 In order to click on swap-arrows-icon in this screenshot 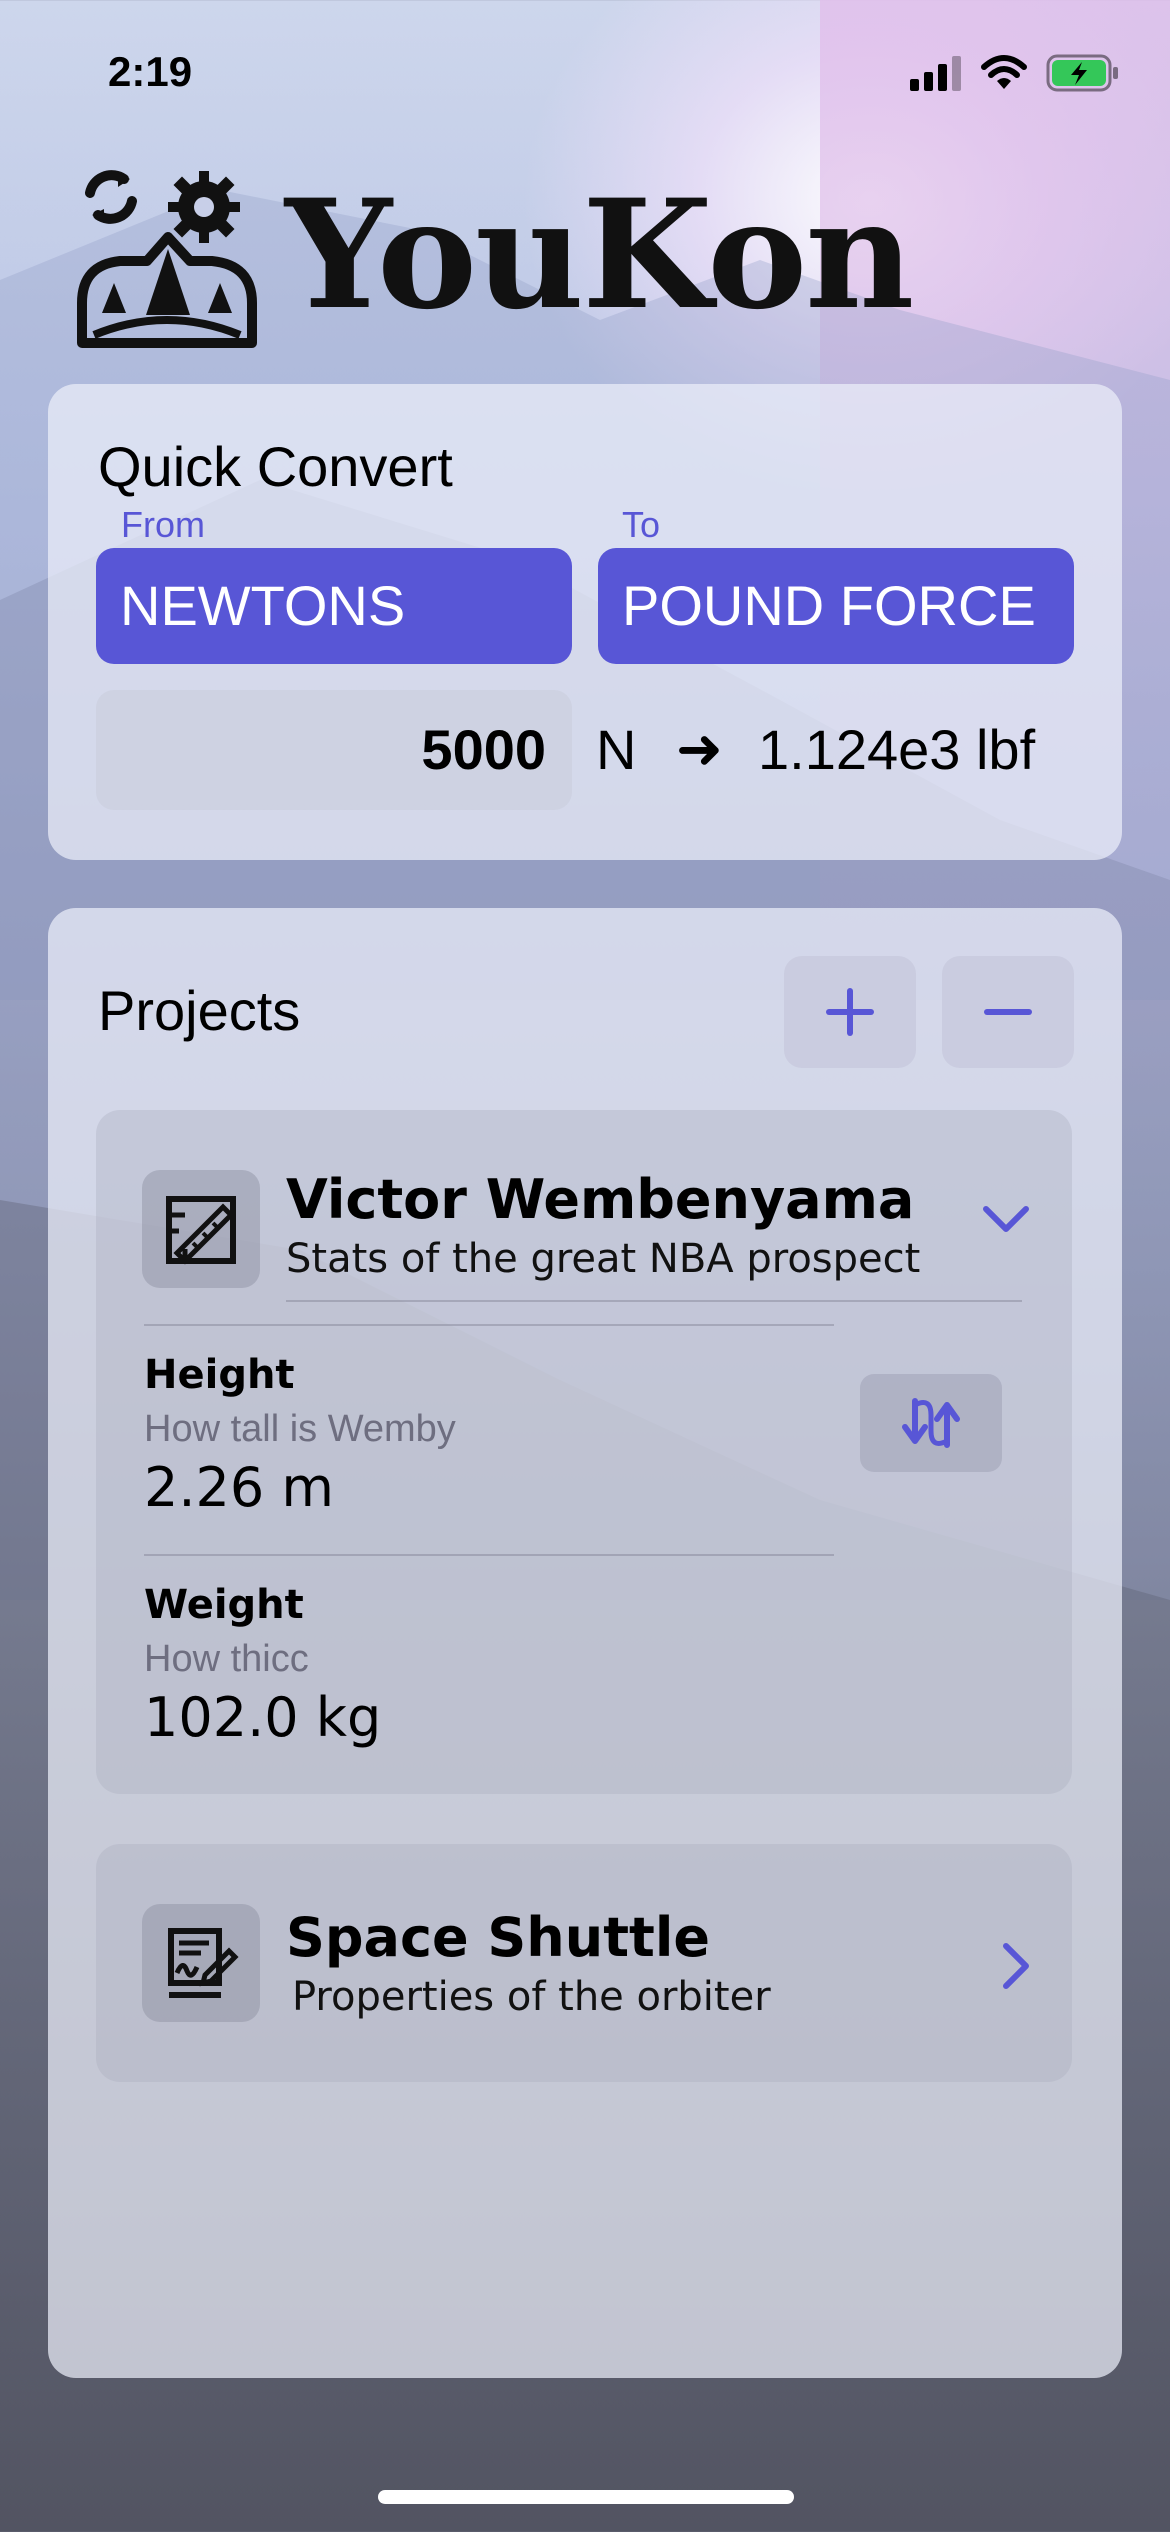, I will do `click(931, 1423)`.